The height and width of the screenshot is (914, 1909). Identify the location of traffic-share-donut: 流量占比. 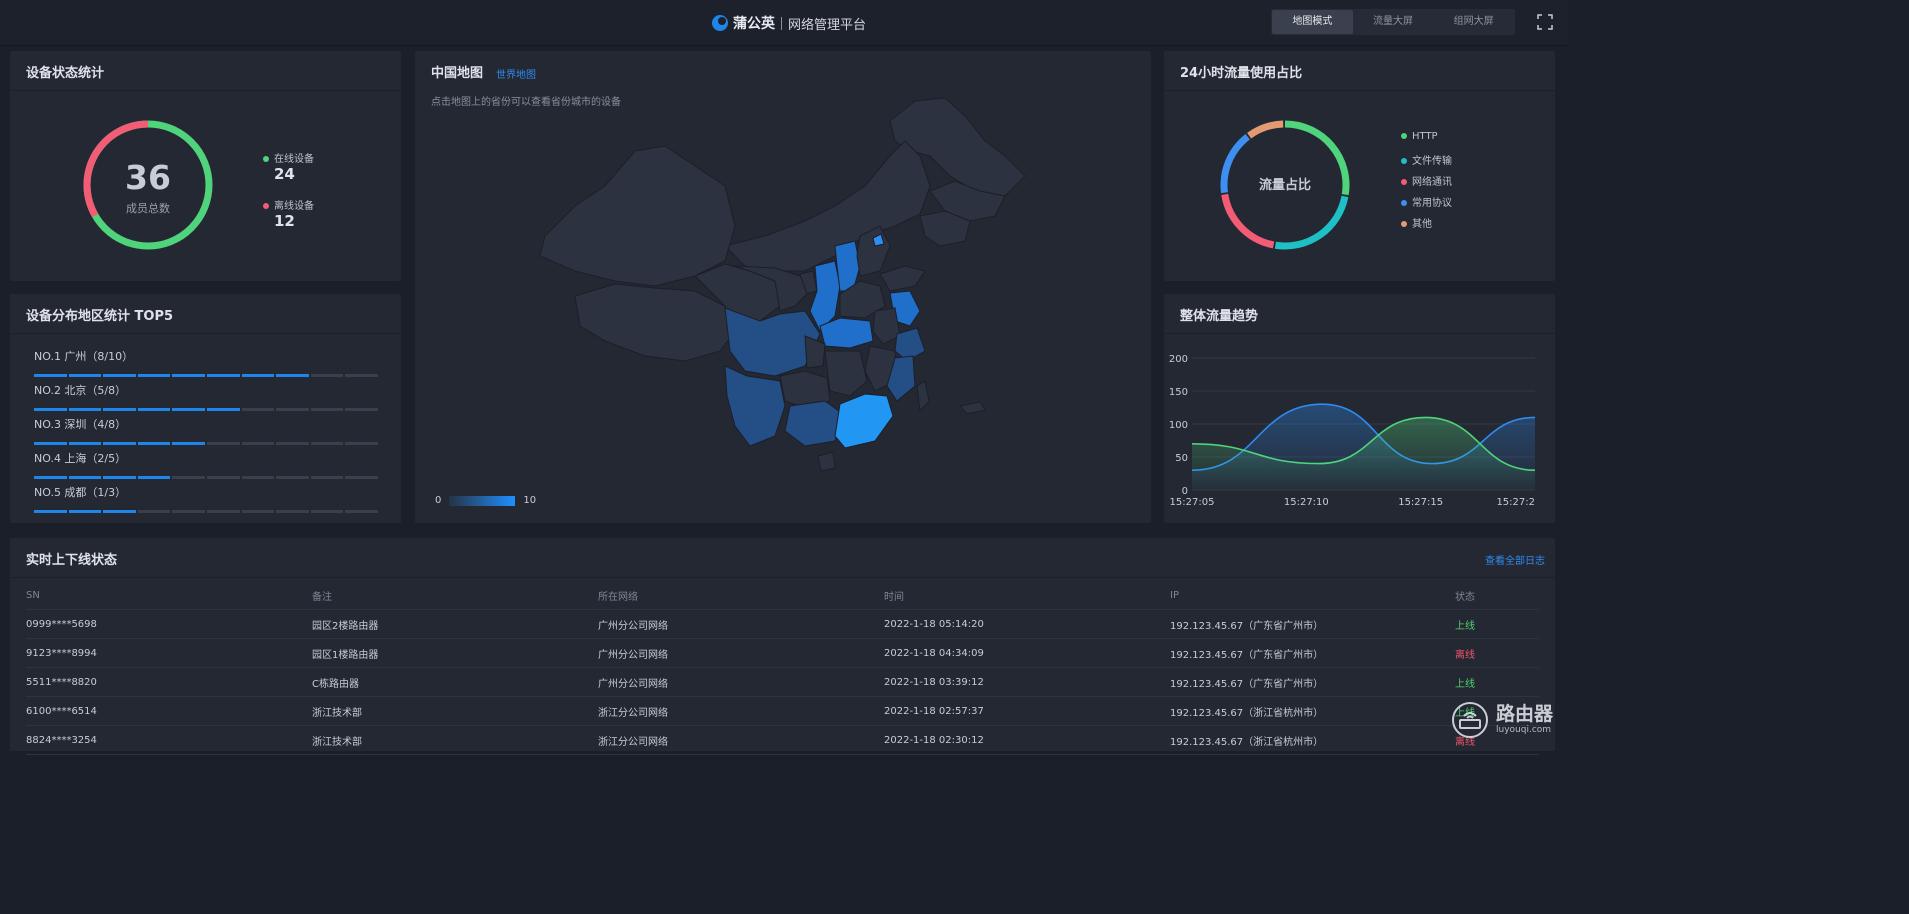
(1285, 185).